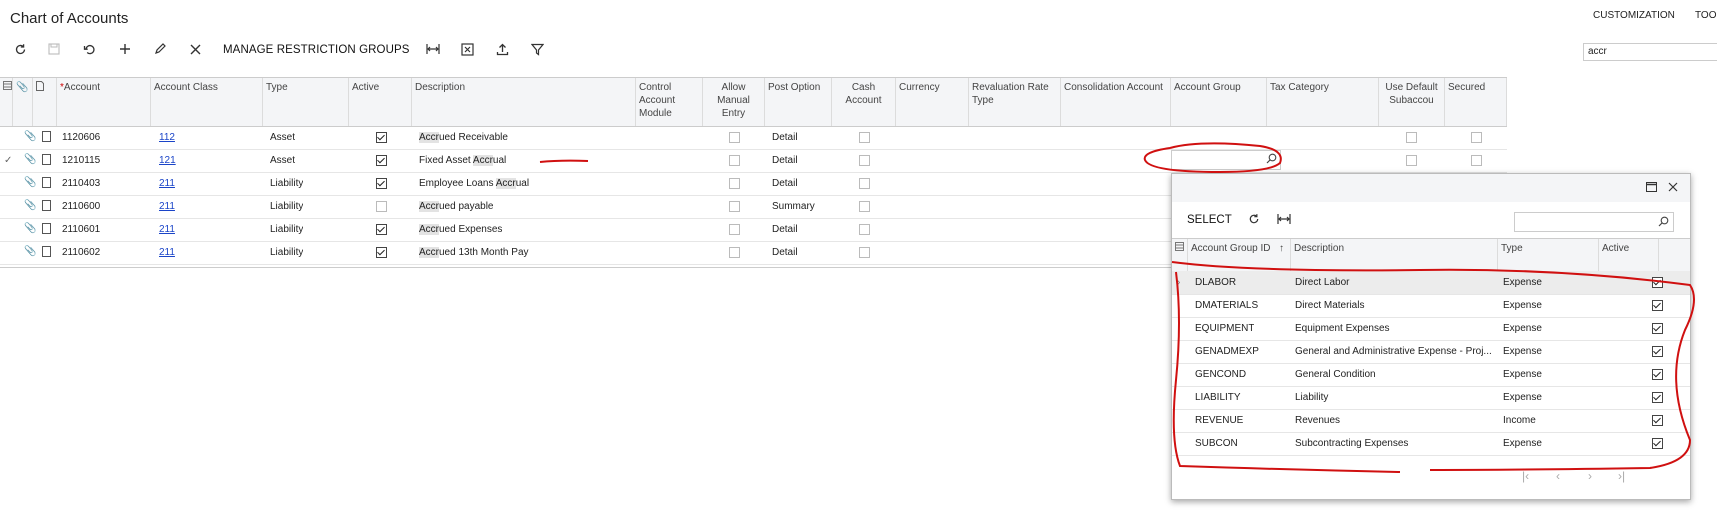 This screenshot has height=517, width=1717. Describe the element at coordinates (1395, 443) in the screenshot. I see `description-cell: Subcontracting Expenses` at that location.